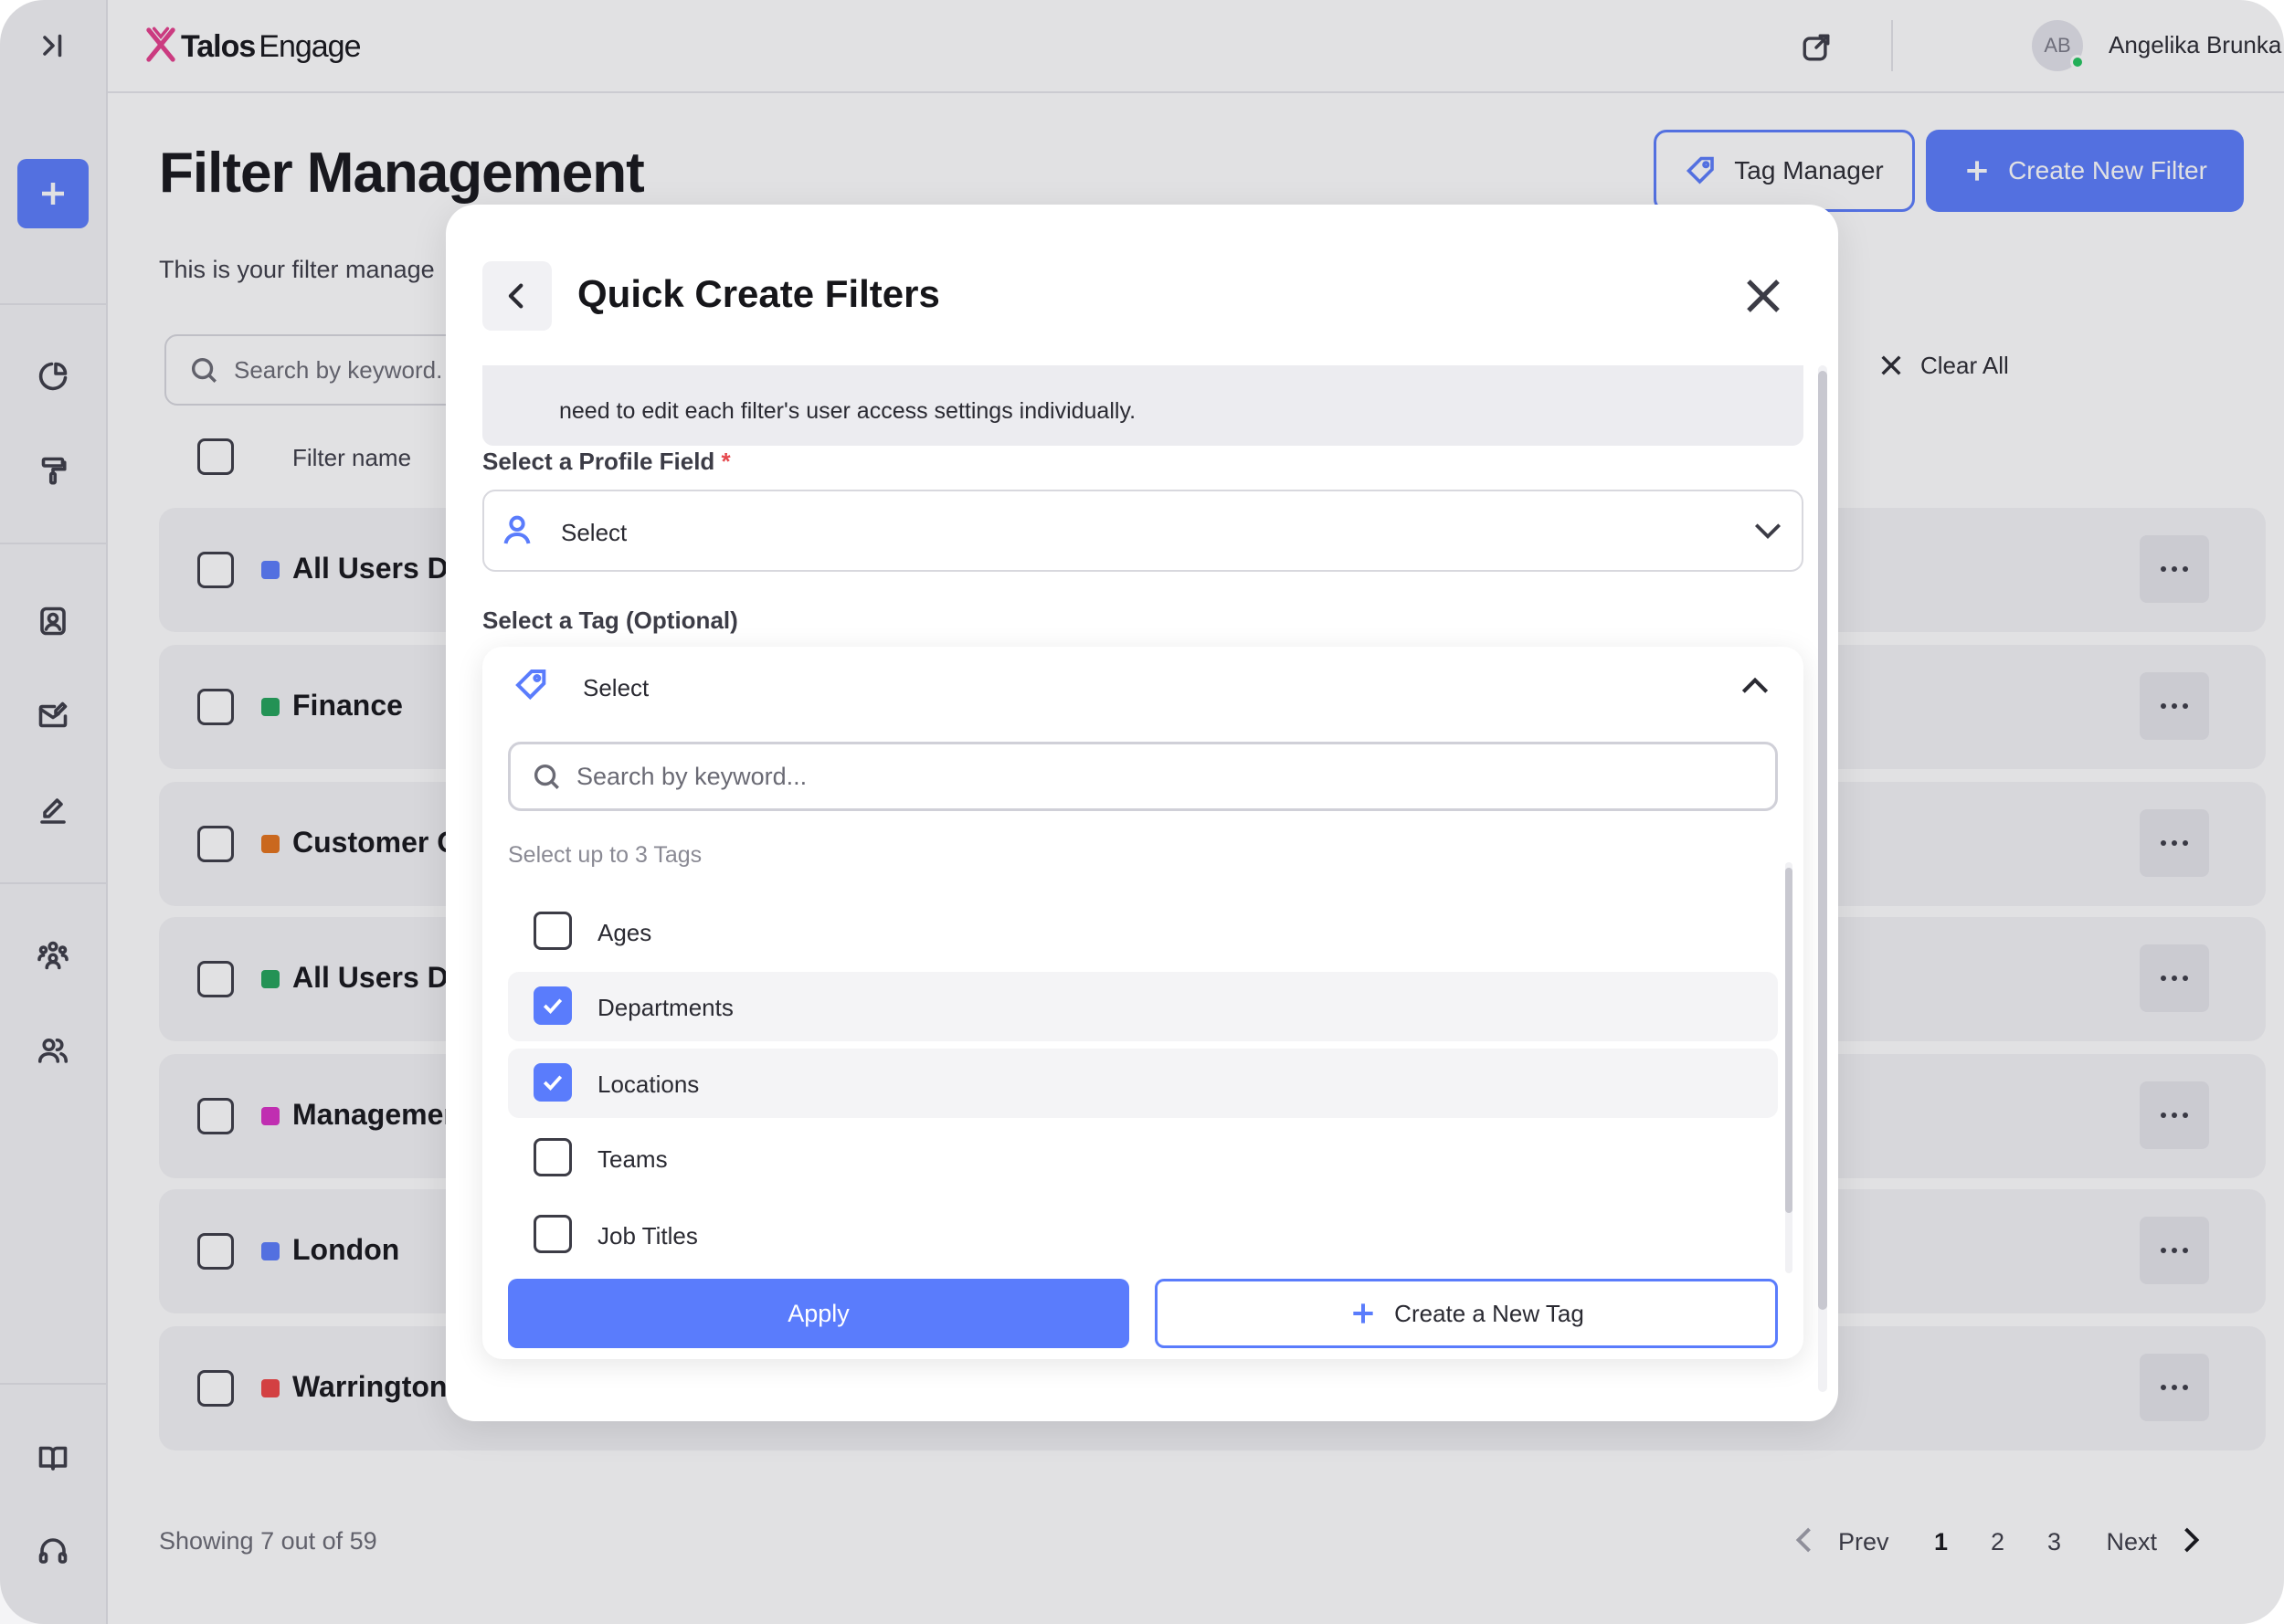  What do you see at coordinates (1143, 1235) in the screenshot?
I see `tag-option-job-titles: Job Titles` at bounding box center [1143, 1235].